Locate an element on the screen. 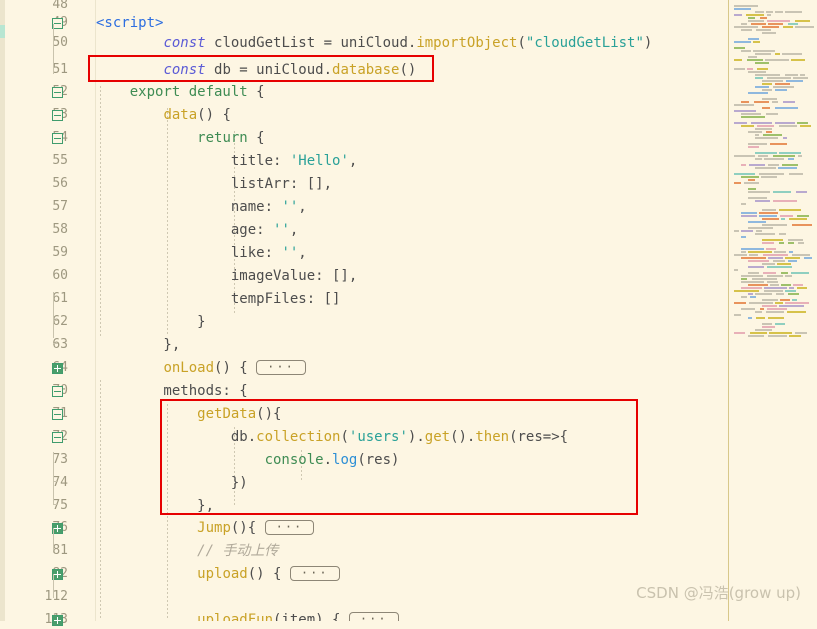  code-line: methods: { is located at coordinates (171, 391).